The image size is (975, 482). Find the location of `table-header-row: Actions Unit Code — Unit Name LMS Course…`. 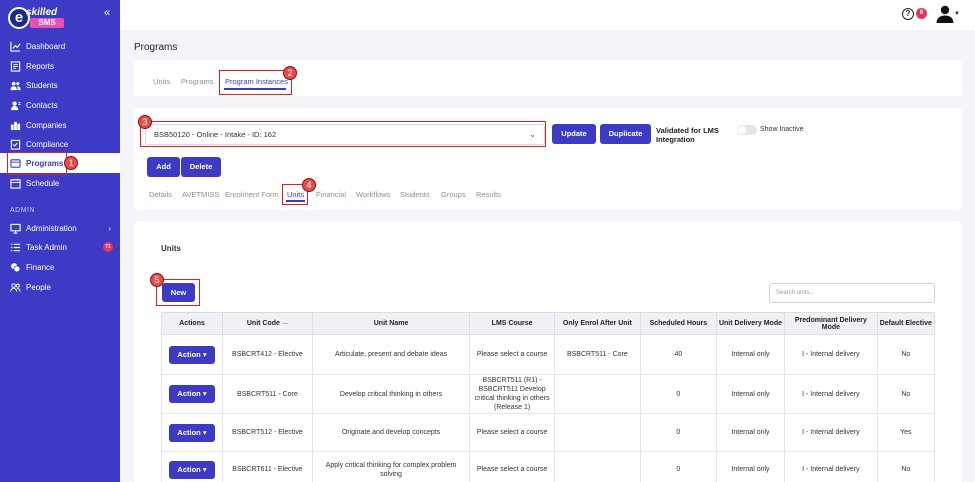

table-header-row: Actions Unit Code — Unit Name LMS Course… is located at coordinates (548, 323).